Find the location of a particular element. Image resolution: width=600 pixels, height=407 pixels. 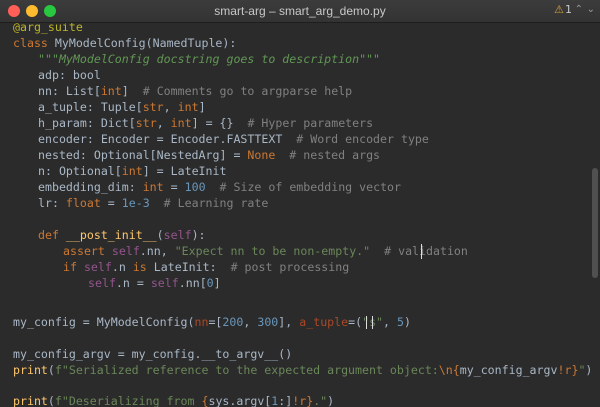

warning-count: 1 is located at coordinates (568, 9).